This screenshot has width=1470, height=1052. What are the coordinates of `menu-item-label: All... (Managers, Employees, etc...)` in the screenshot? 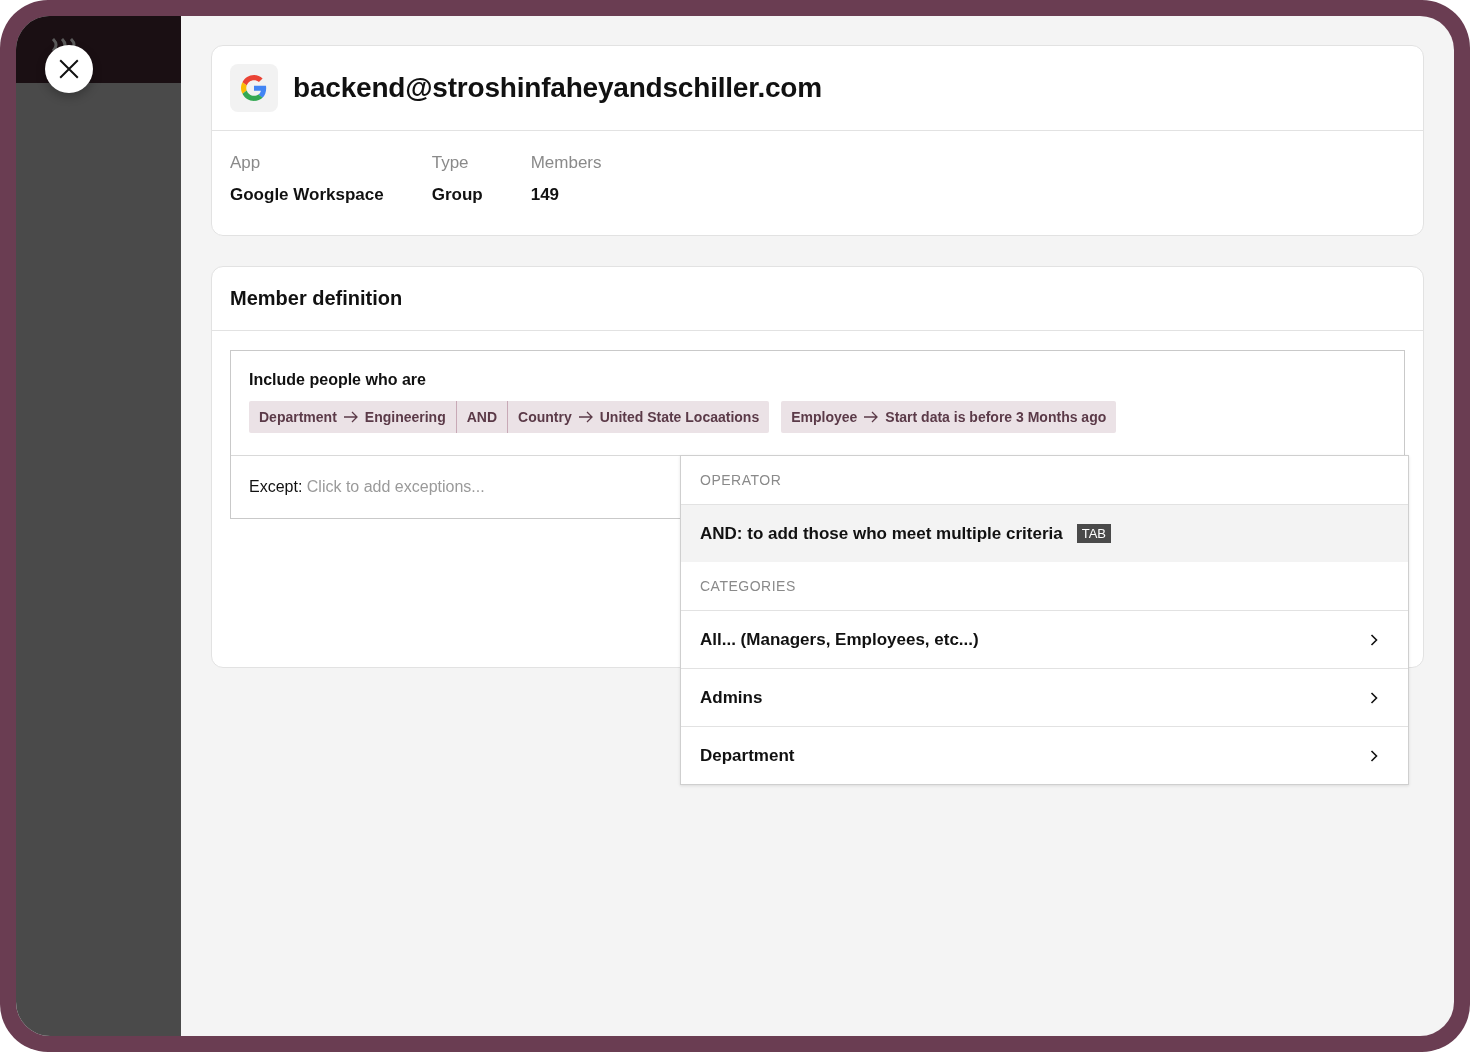 It's located at (839, 639).